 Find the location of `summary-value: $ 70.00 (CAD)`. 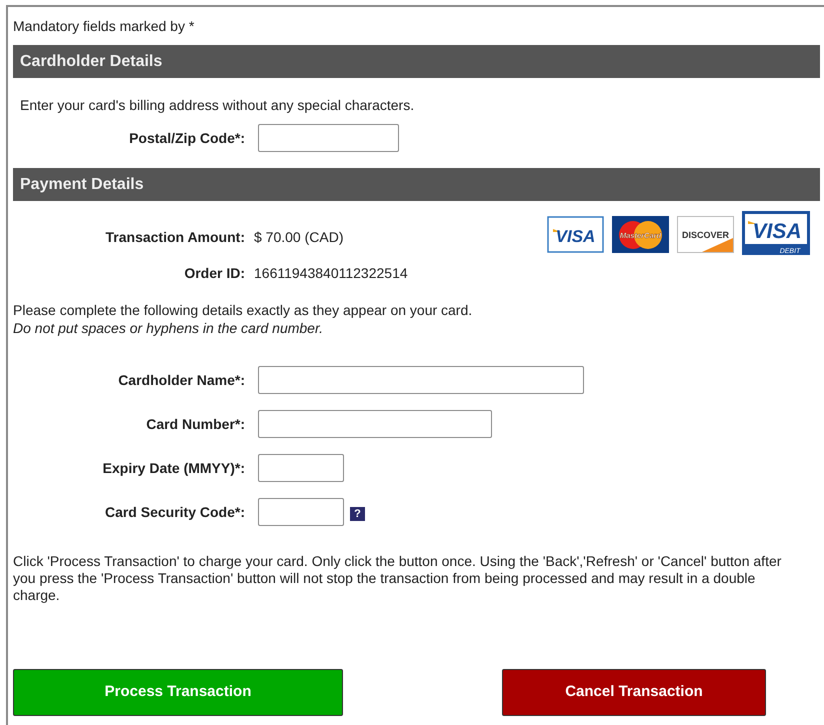

summary-value: $ 70.00 (CAD) is located at coordinates (299, 237).